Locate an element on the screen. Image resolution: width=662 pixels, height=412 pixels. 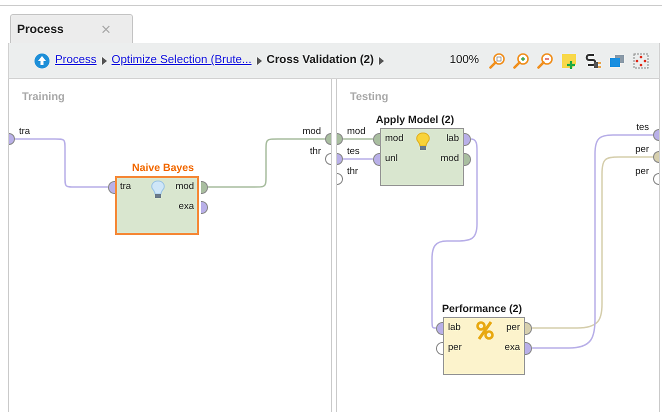
panel-title: Training is located at coordinates (43, 97).